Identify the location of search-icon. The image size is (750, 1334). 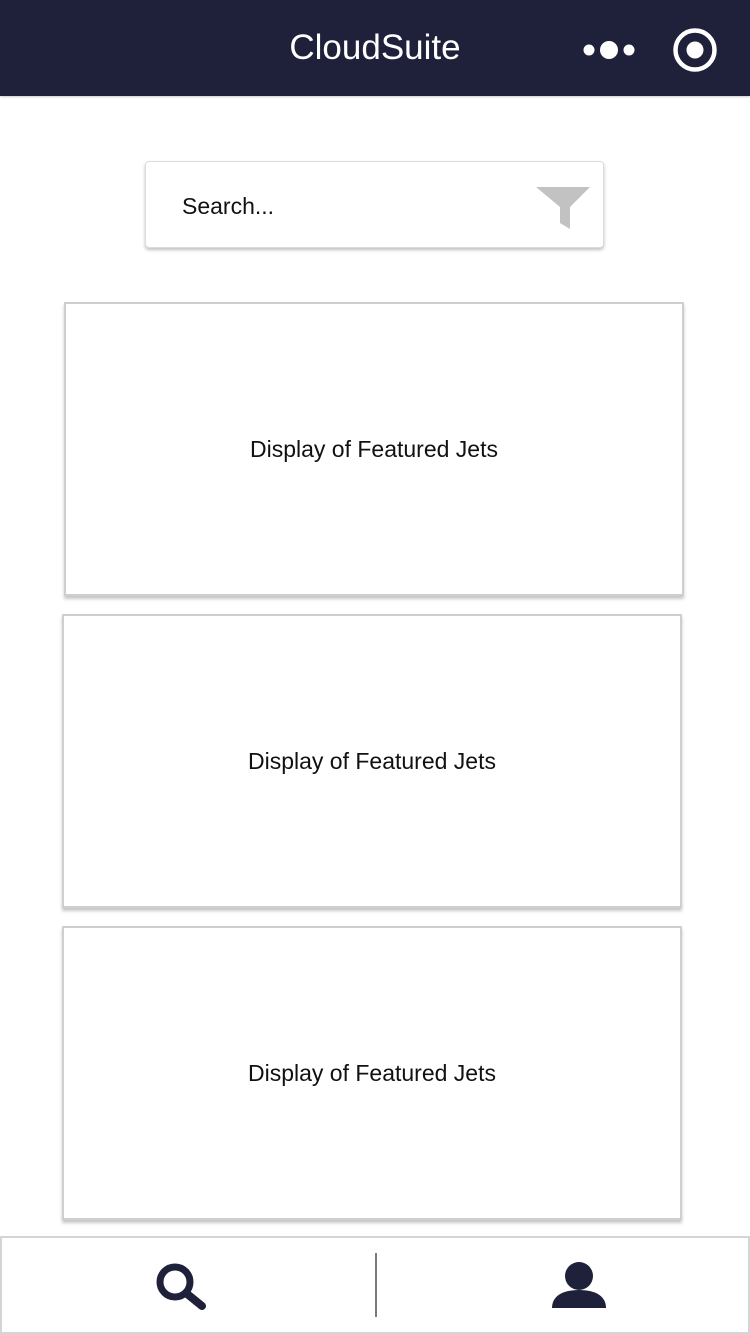
(180, 1286).